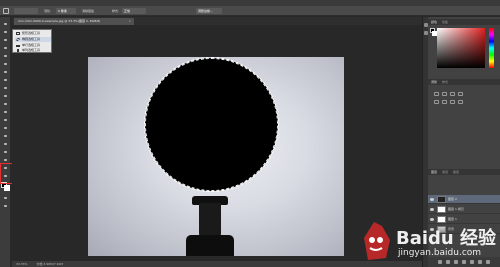 The width and height of the screenshot is (500, 267). I want to click on marching-ants-selection, so click(211, 124).